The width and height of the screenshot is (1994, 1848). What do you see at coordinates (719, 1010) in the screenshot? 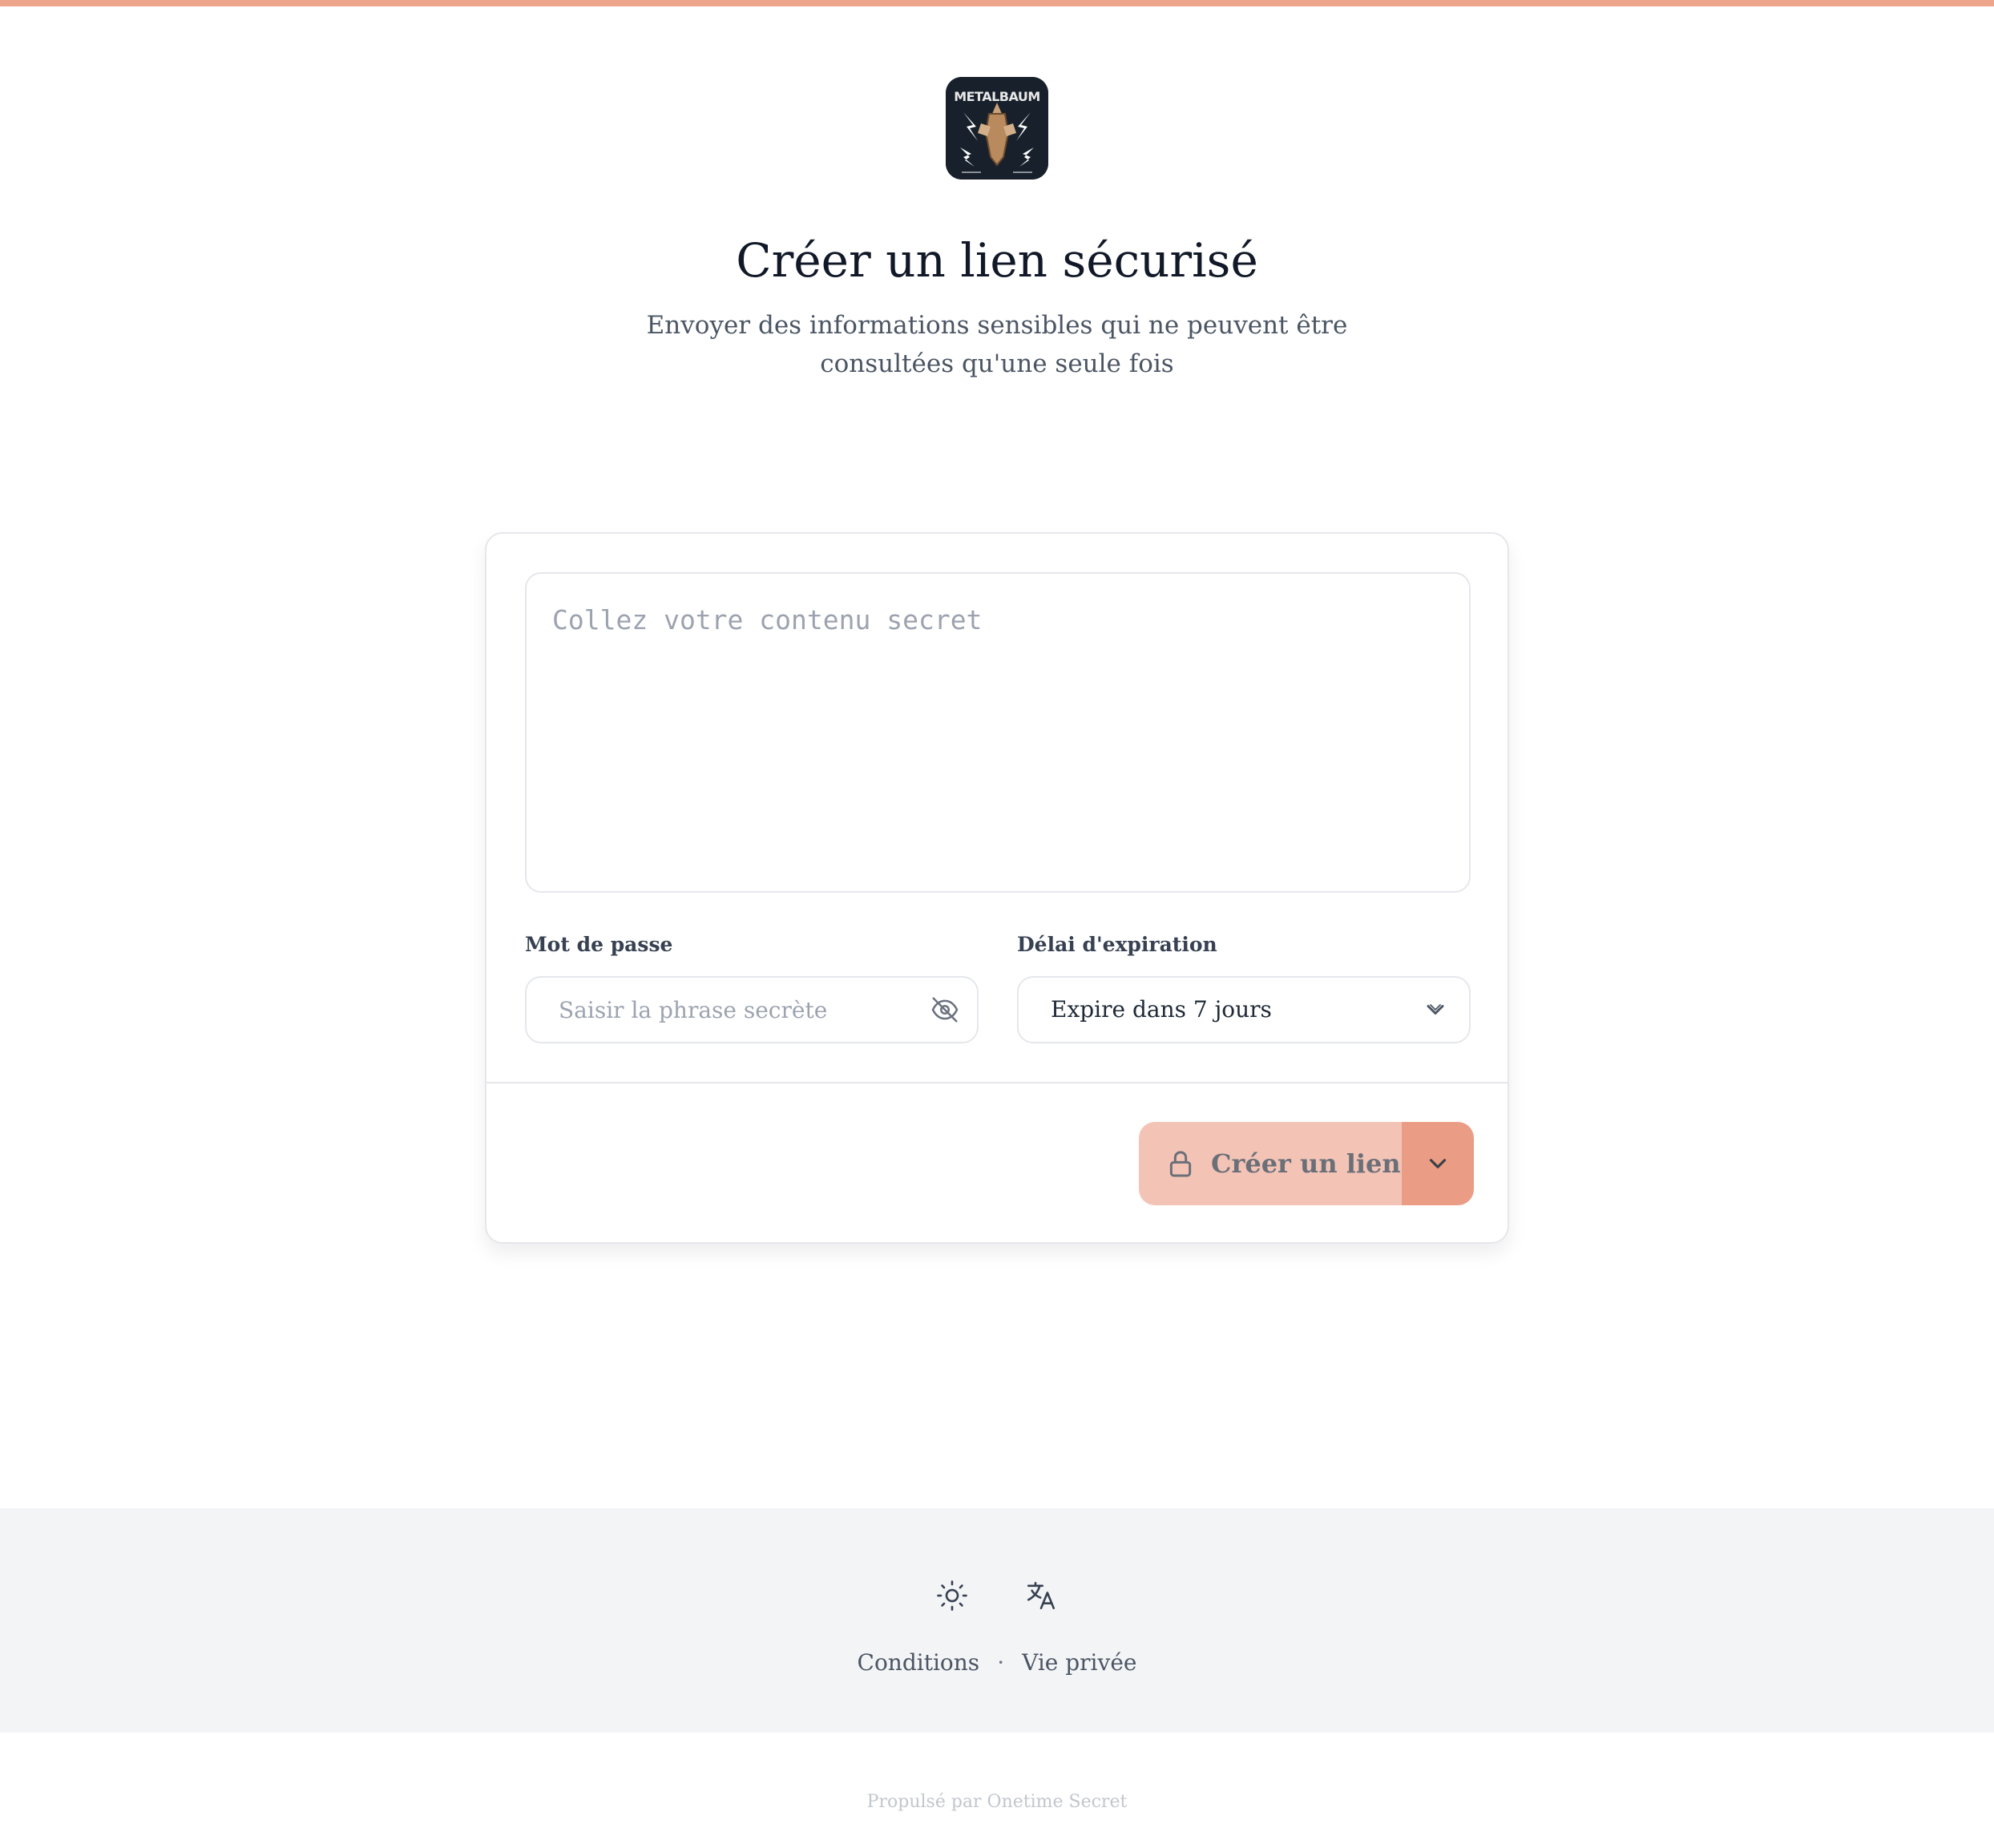
I see `password-input` at bounding box center [719, 1010].